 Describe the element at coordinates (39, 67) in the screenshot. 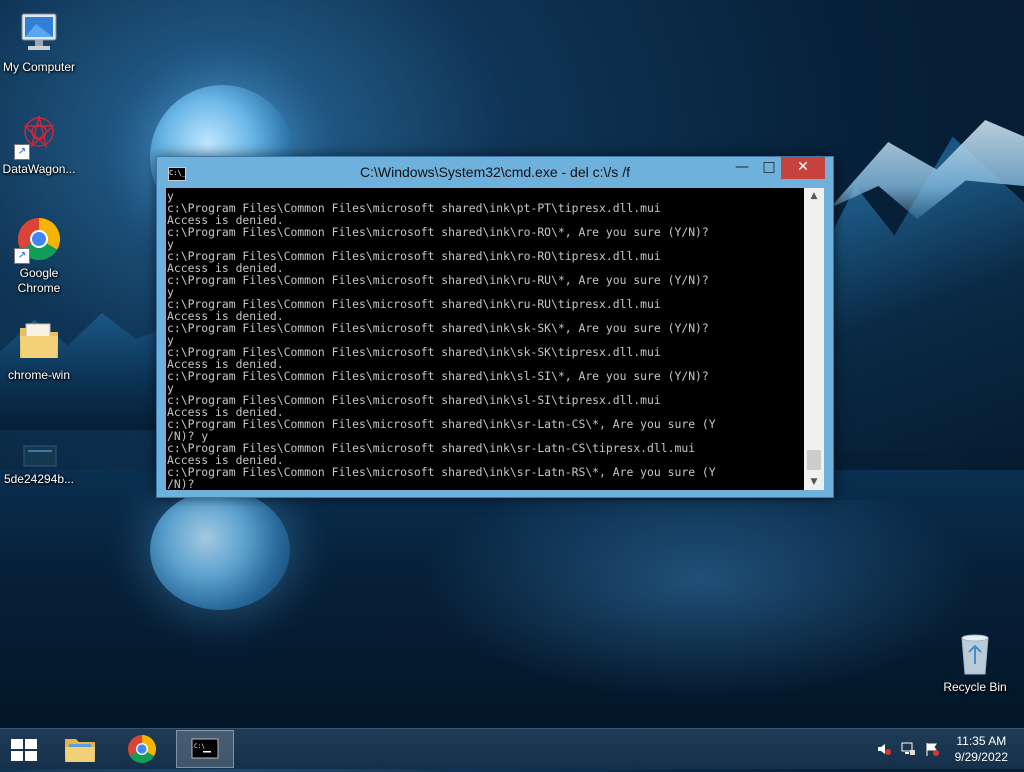

I see `desktop-icon-label: My Computer` at that location.